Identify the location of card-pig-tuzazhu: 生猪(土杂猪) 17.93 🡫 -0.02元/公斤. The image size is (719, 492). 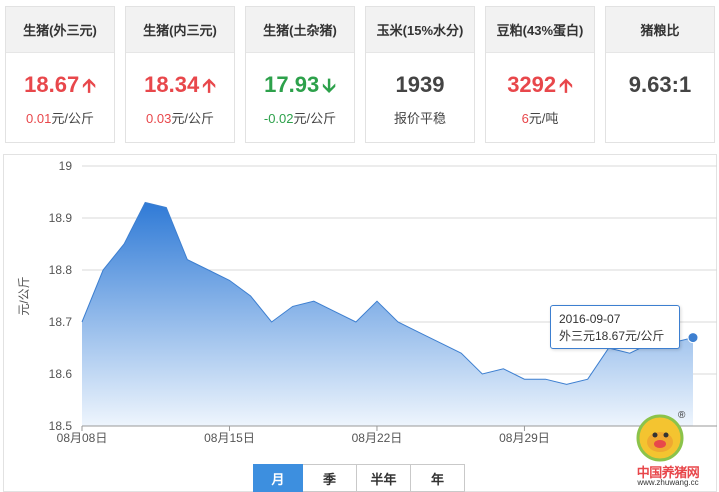
(300, 74).